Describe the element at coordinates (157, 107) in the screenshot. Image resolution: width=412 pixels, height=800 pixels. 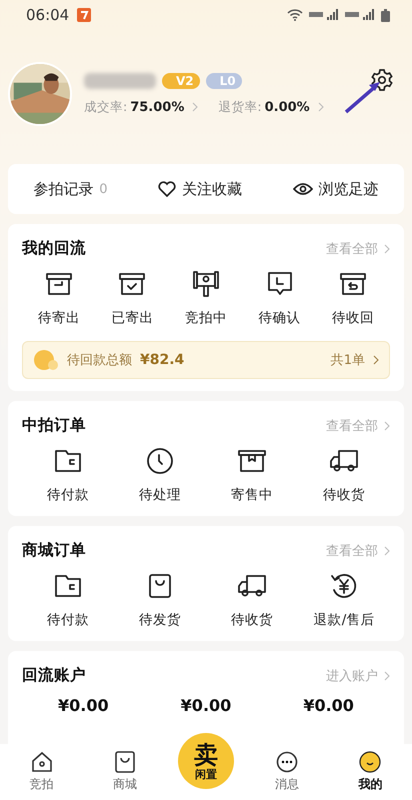
I see `stat-value: 75.00%` at that location.